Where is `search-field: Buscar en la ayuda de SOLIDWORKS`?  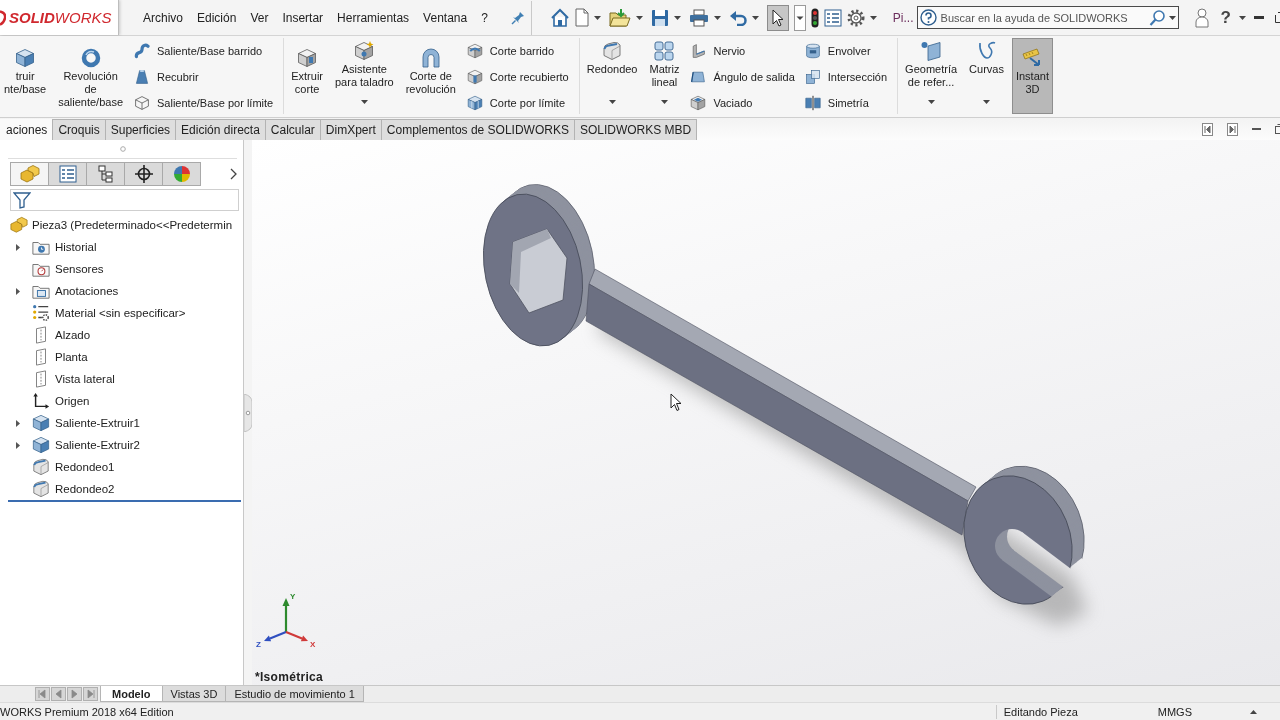
search-field: Buscar en la ayuda de SOLIDWORKS is located at coordinates (1047, 17).